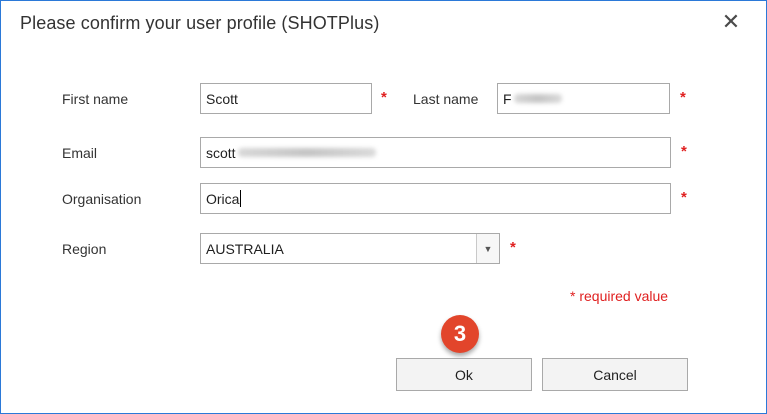  Describe the element at coordinates (286, 98) in the screenshot. I see `first-name-field: Scott` at that location.